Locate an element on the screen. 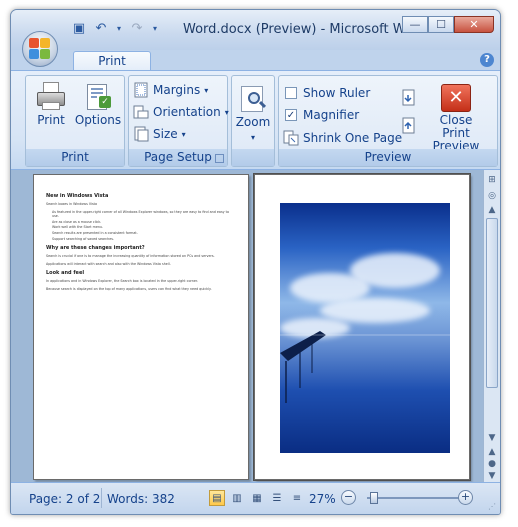 This screenshot has width=518, height=527. zoom-level: 27% is located at coordinates (322, 499).